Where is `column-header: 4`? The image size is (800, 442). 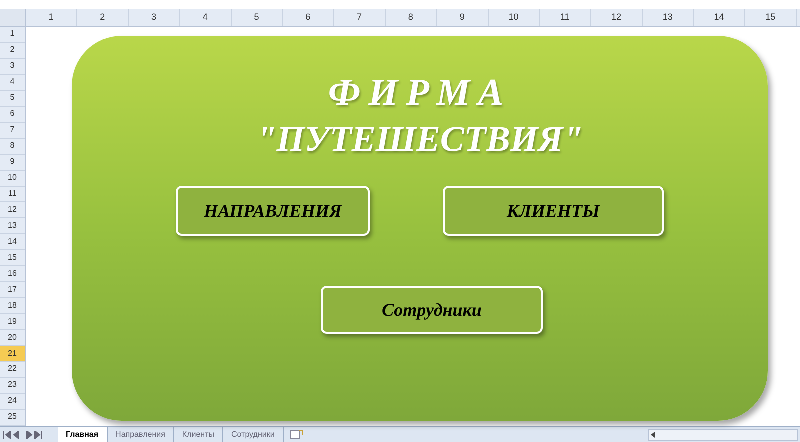 column-header: 4 is located at coordinates (206, 17).